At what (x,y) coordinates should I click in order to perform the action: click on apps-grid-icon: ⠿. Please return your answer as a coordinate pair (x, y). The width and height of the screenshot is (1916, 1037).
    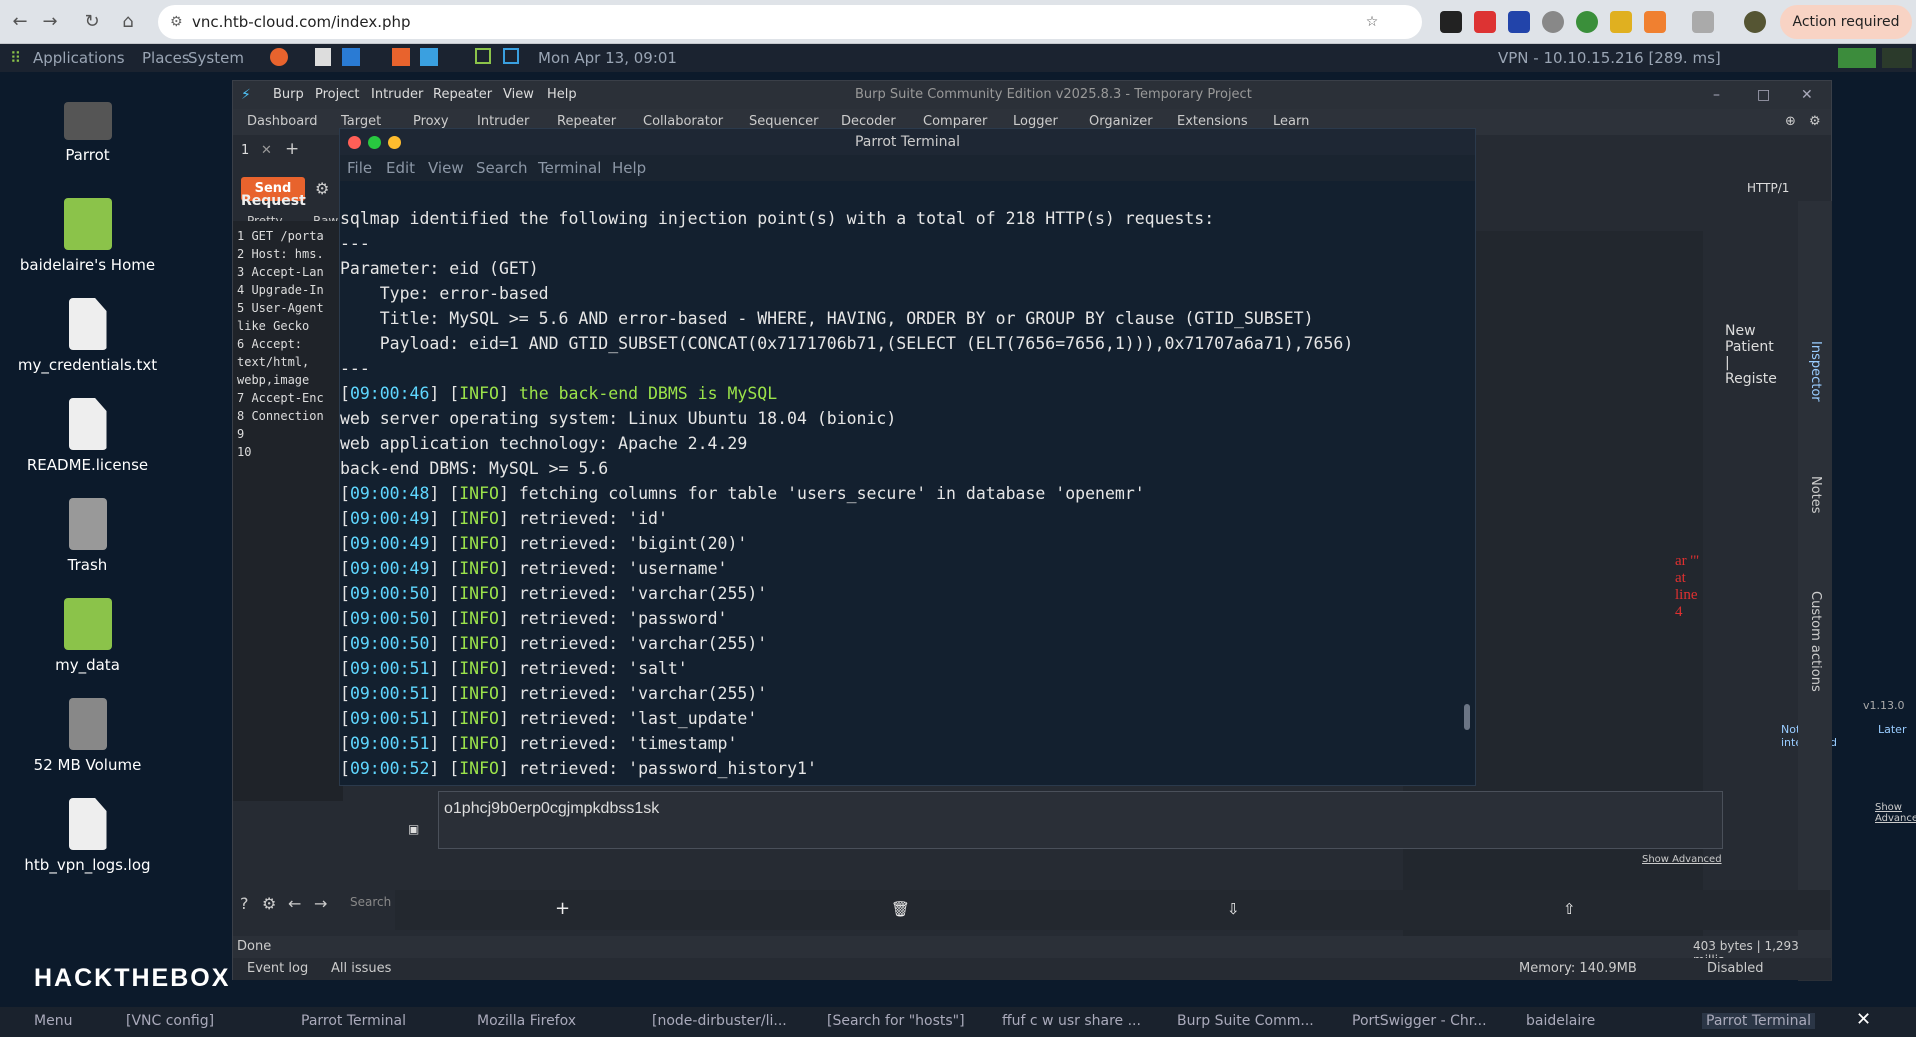
    Looking at the image, I should click on (15, 58).